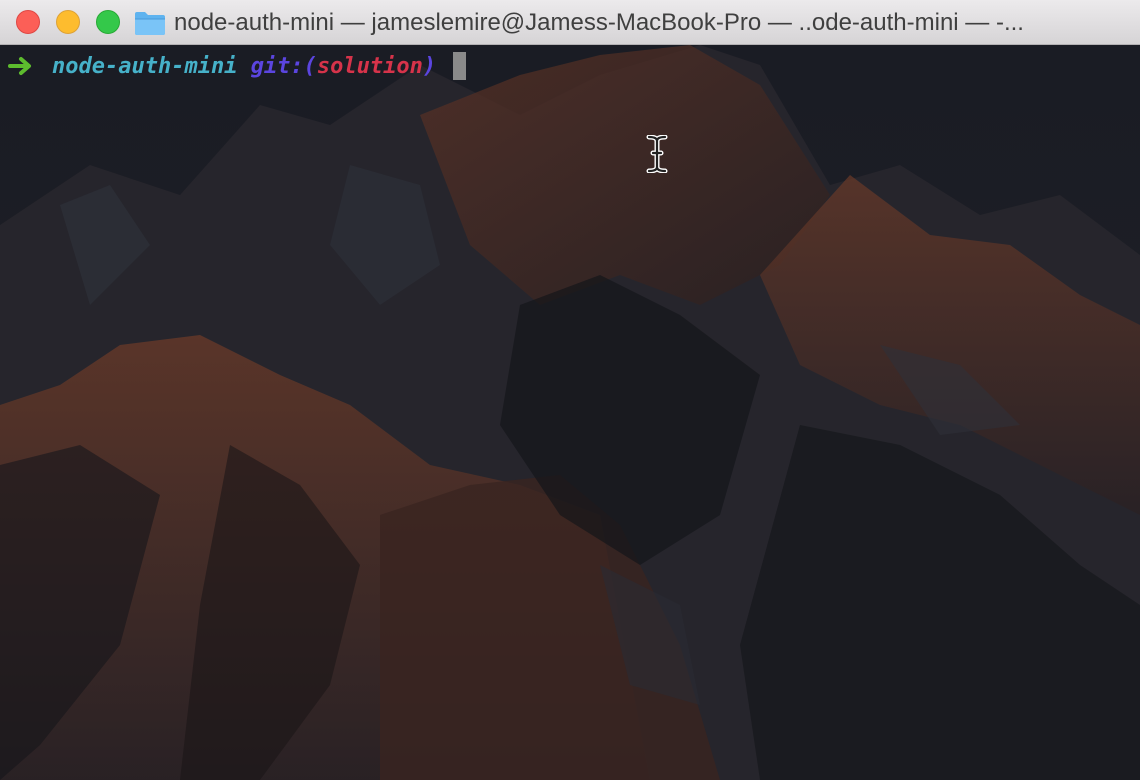 This screenshot has height=780, width=1140. I want to click on git-label: git:, so click(277, 66).